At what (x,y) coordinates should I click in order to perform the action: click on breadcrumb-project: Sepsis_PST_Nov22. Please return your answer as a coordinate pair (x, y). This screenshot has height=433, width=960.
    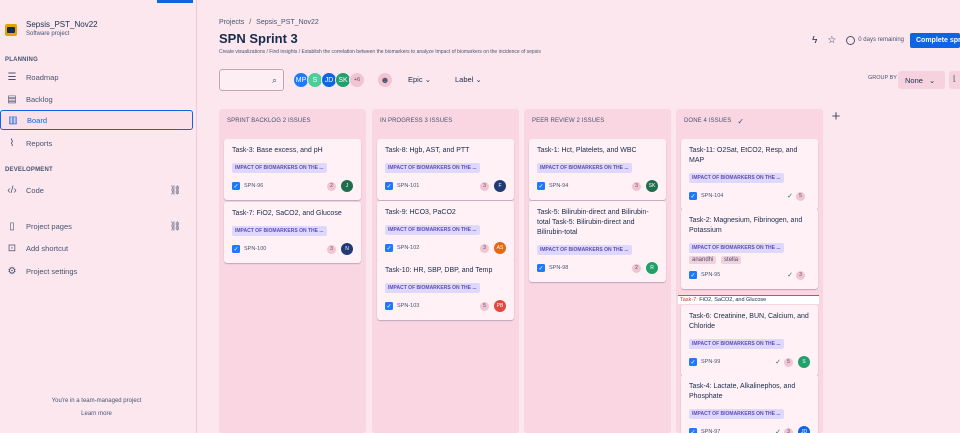
    Looking at the image, I should click on (287, 22).